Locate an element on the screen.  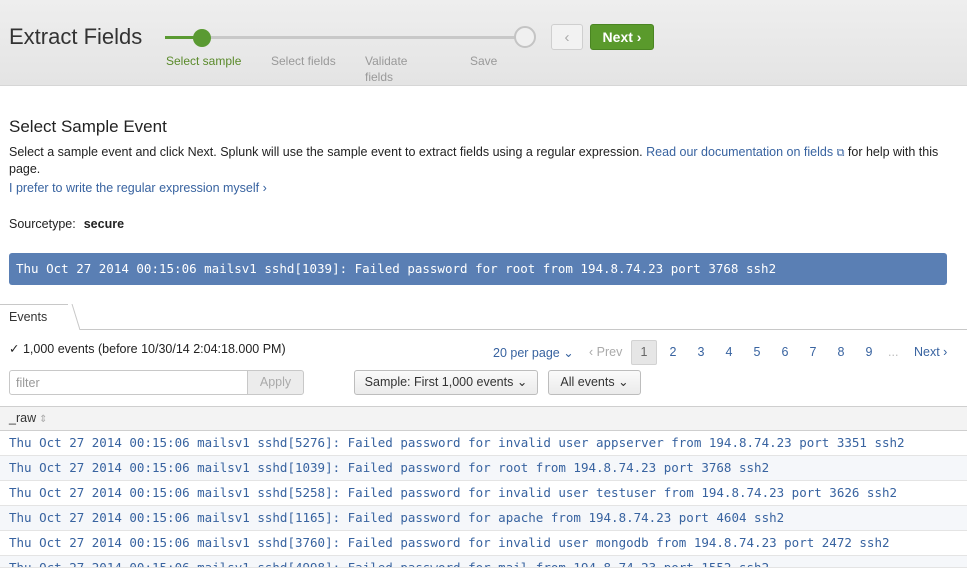
pager-next-button: Next › is located at coordinates (930, 352).